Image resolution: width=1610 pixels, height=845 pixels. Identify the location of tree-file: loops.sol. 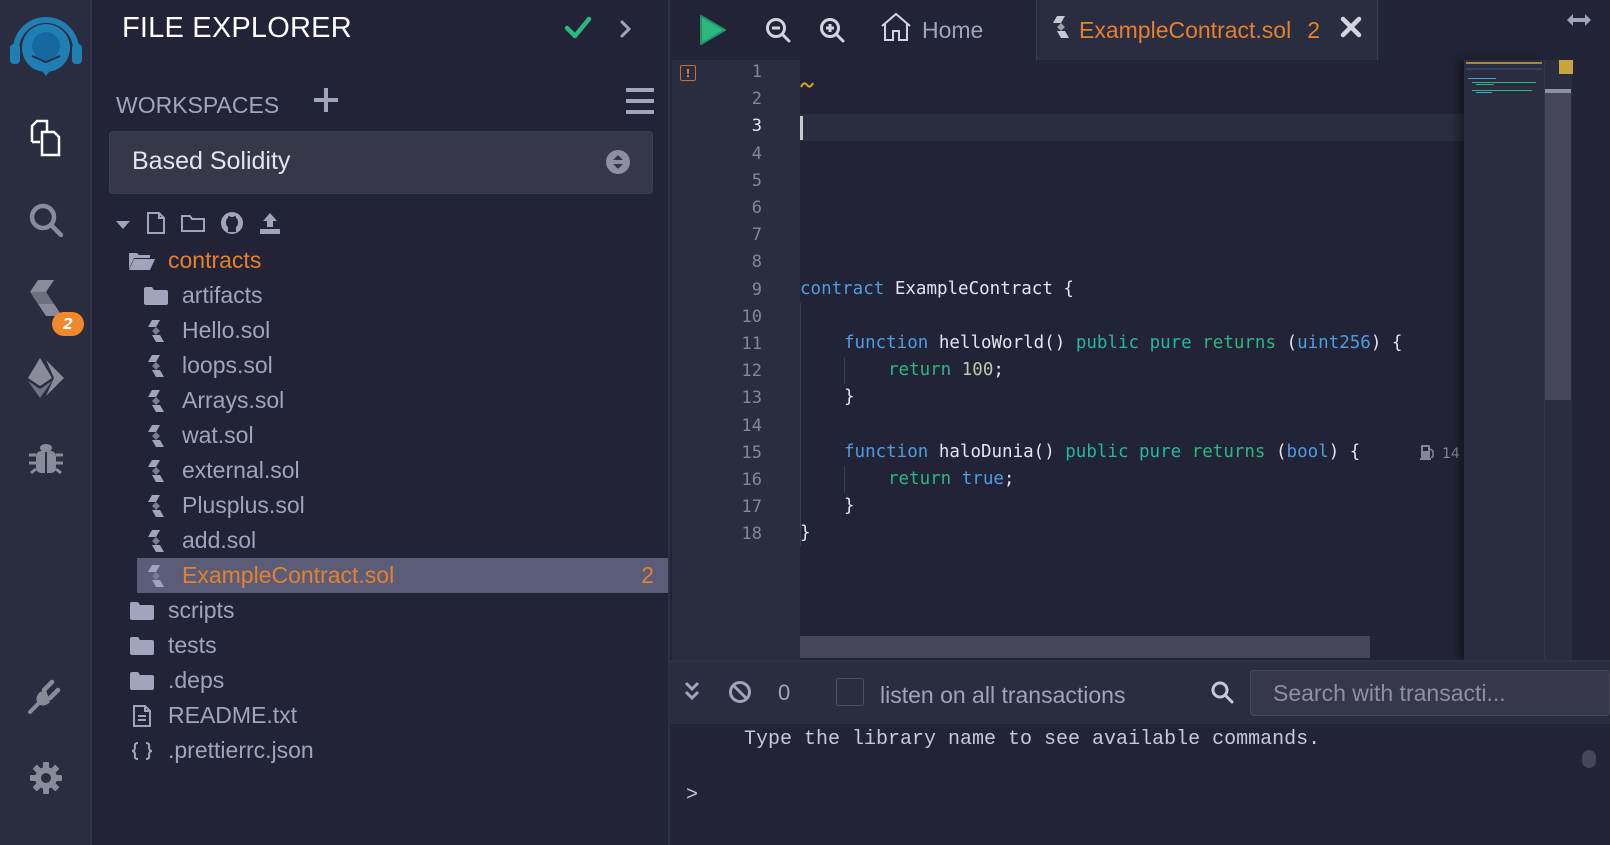
(380, 365).